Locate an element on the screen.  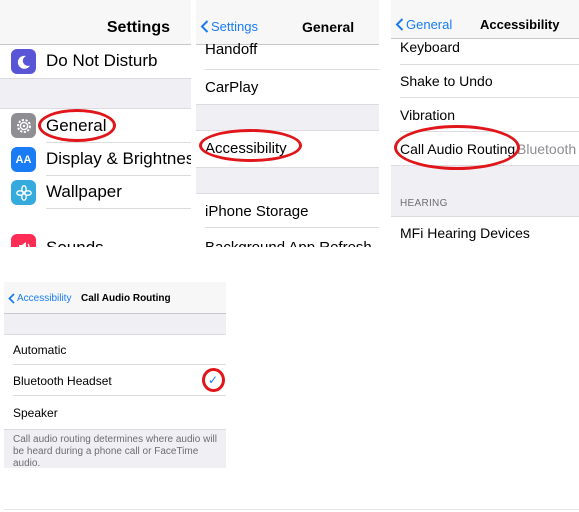
call-audio-routing-nav-bar: Accessibility Call Audio Routing is located at coordinates (115, 298).